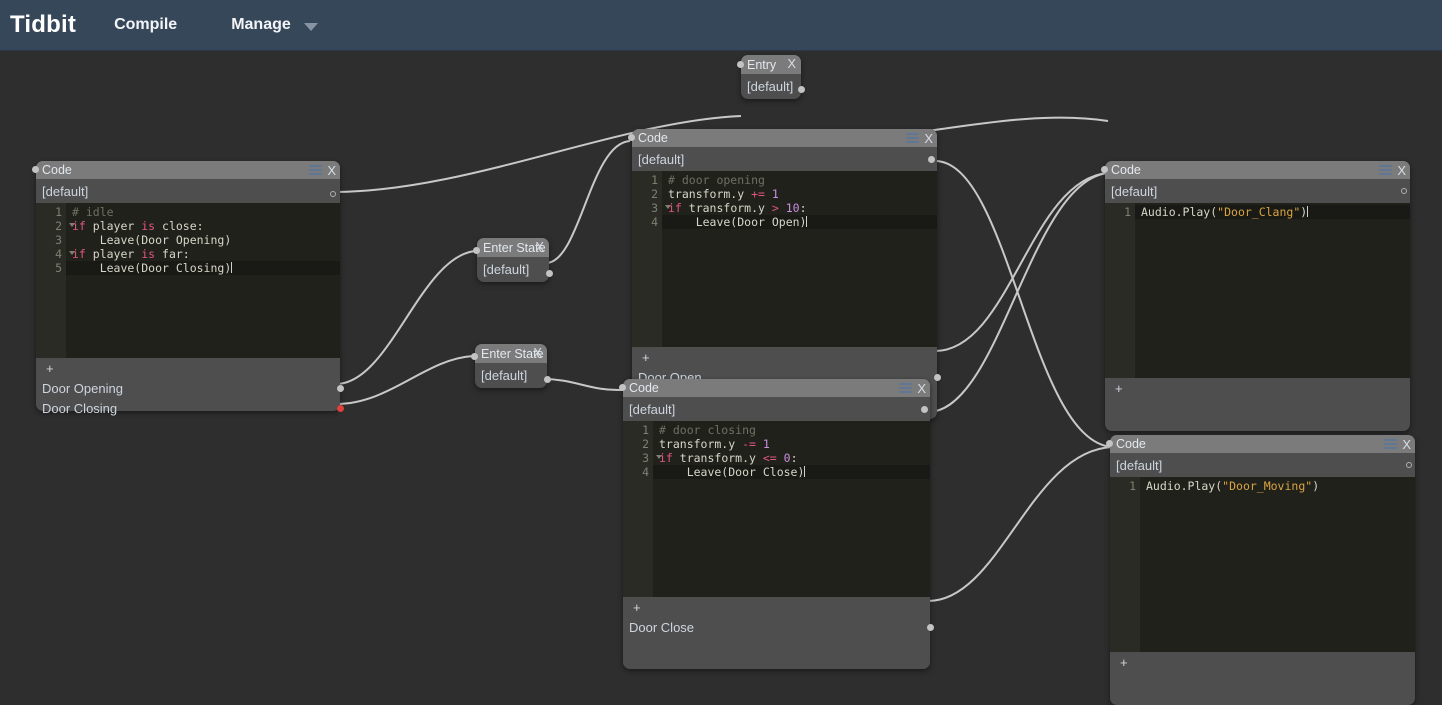  Describe the element at coordinates (1277, 564) in the screenshot. I see `node-door-moving-code-area: Audio.Play("Door_Moving")` at that location.